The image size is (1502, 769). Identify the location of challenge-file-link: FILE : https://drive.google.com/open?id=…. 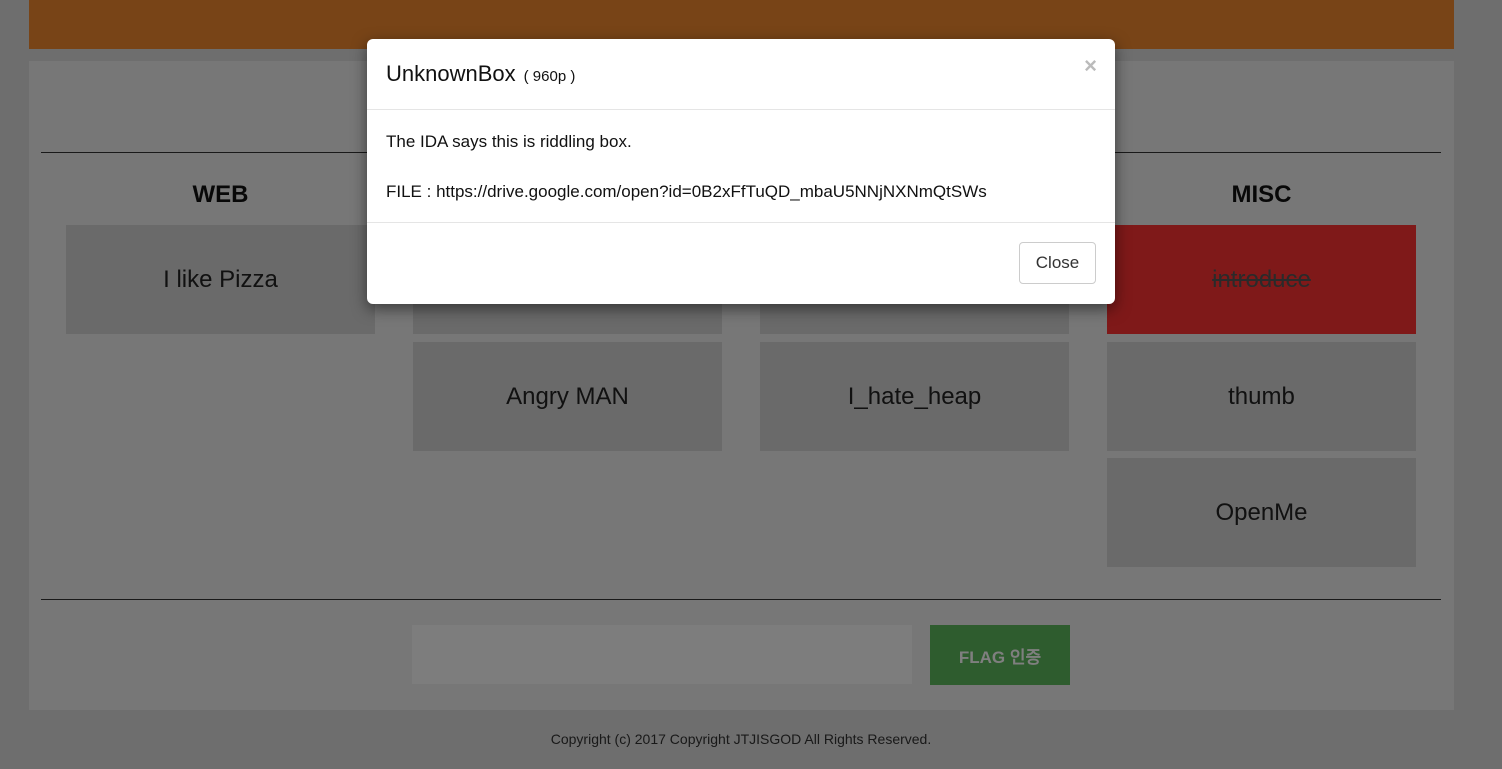
(686, 191).